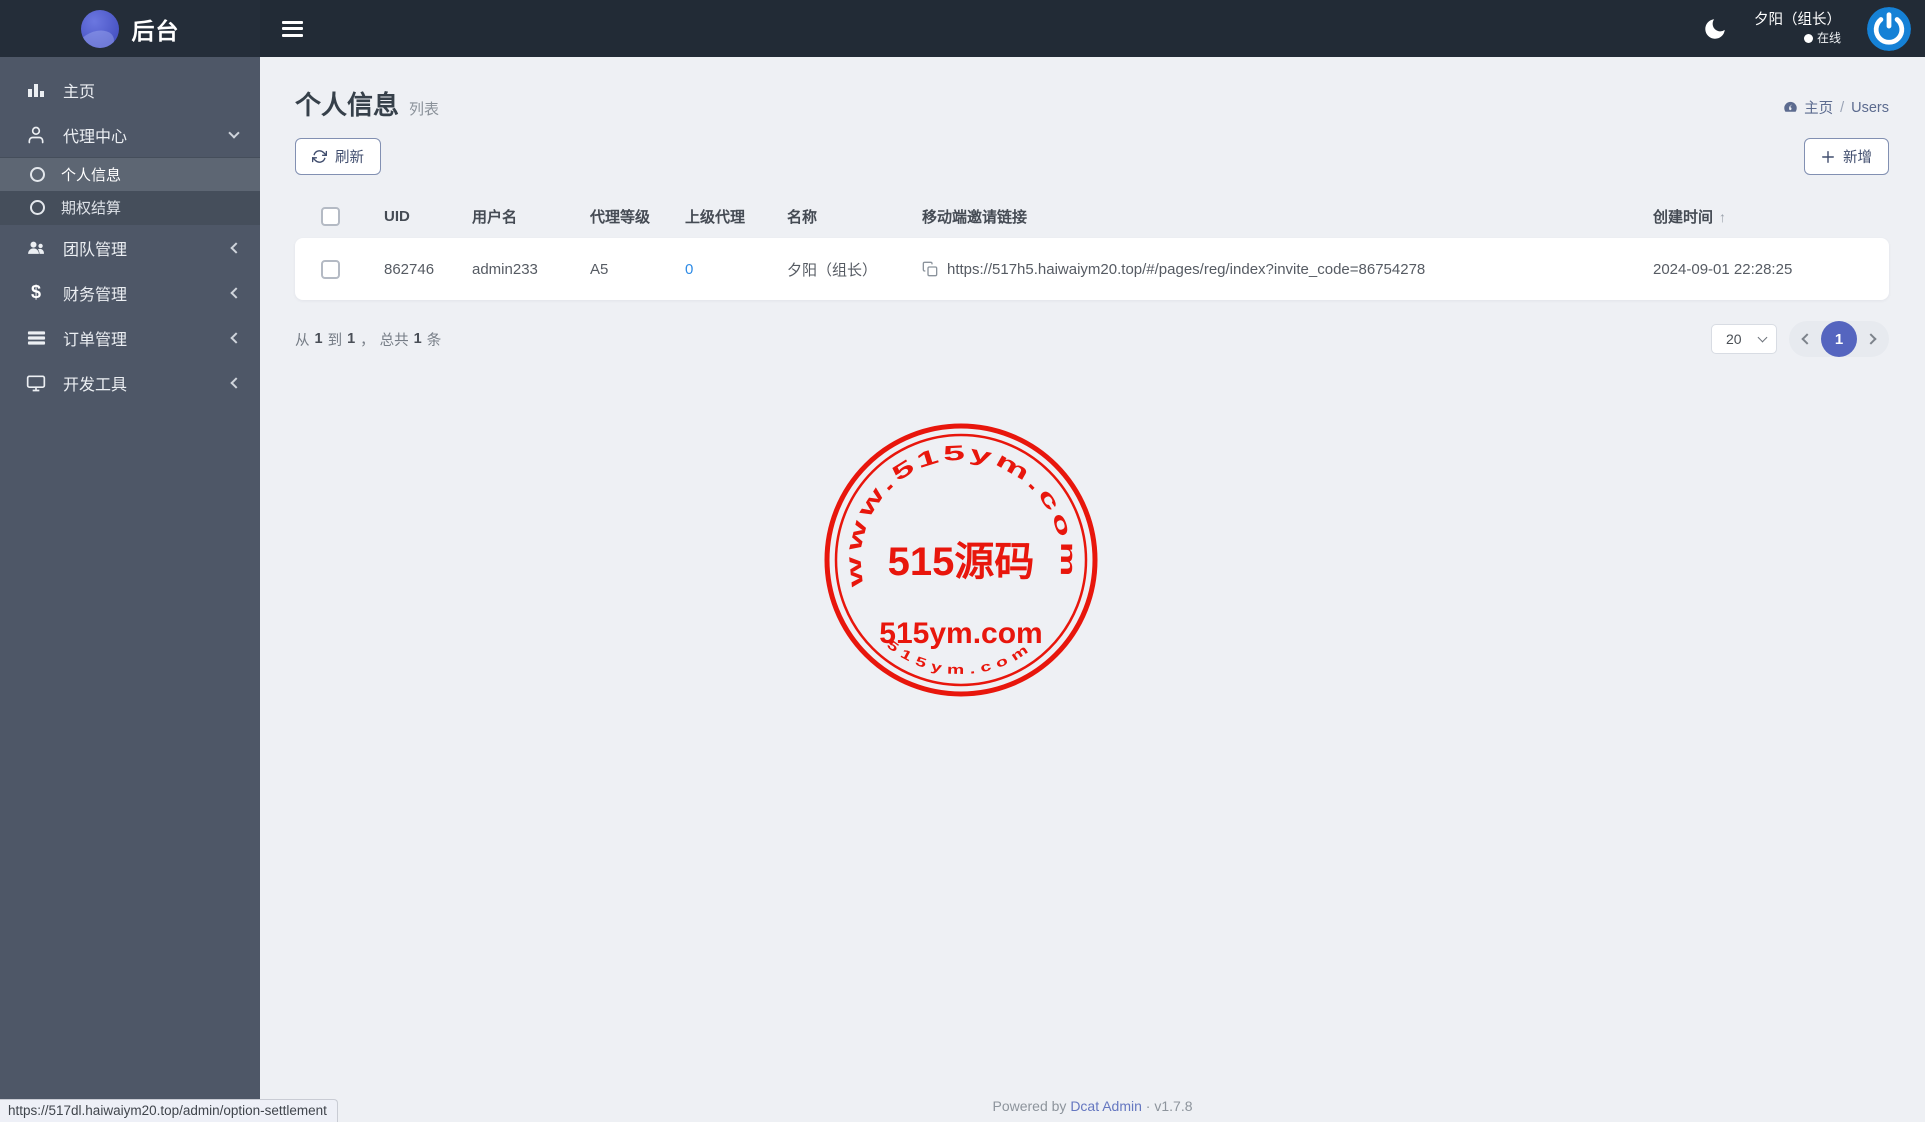 This screenshot has height=1122, width=1925. I want to click on sidebar-item-label: 财务管理, so click(95, 295).